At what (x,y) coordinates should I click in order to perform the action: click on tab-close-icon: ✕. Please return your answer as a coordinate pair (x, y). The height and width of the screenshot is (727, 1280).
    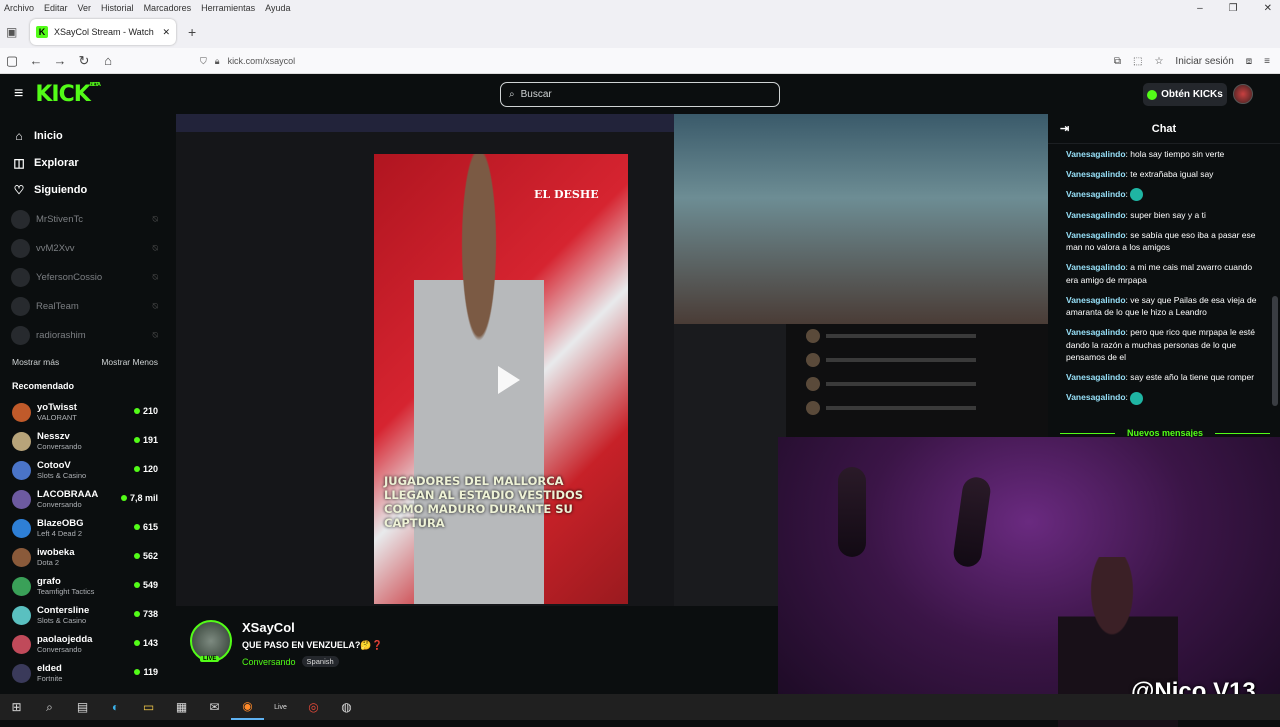
    Looking at the image, I should click on (166, 32).